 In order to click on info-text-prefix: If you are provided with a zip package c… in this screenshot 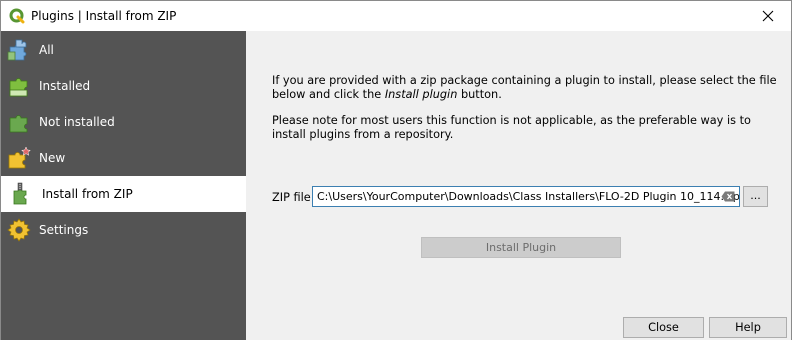, I will do `click(524, 87)`.